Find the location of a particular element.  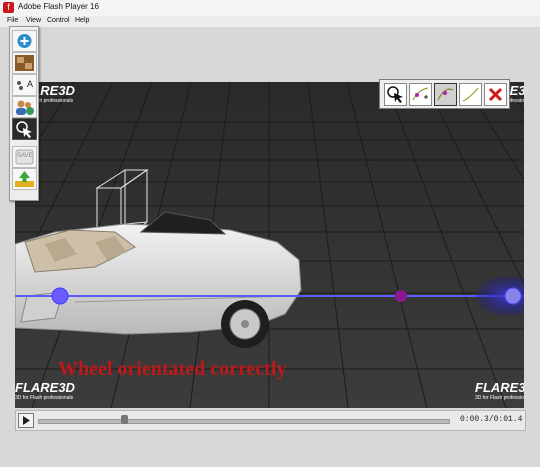

texture-icon is located at coordinates (24, 63).